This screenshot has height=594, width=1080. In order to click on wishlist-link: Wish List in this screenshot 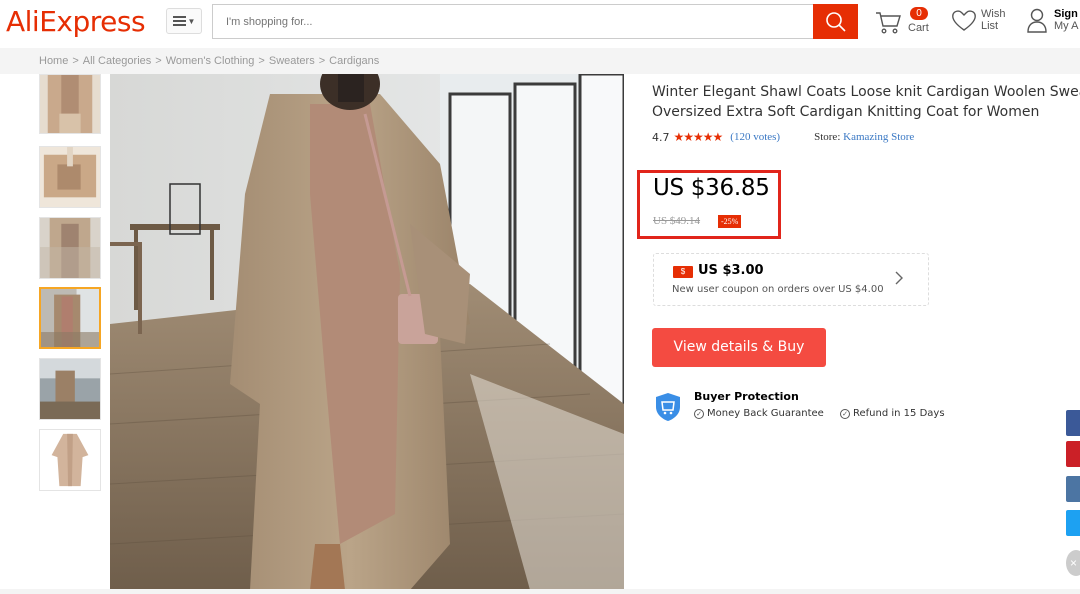, I will do `click(977, 20)`.